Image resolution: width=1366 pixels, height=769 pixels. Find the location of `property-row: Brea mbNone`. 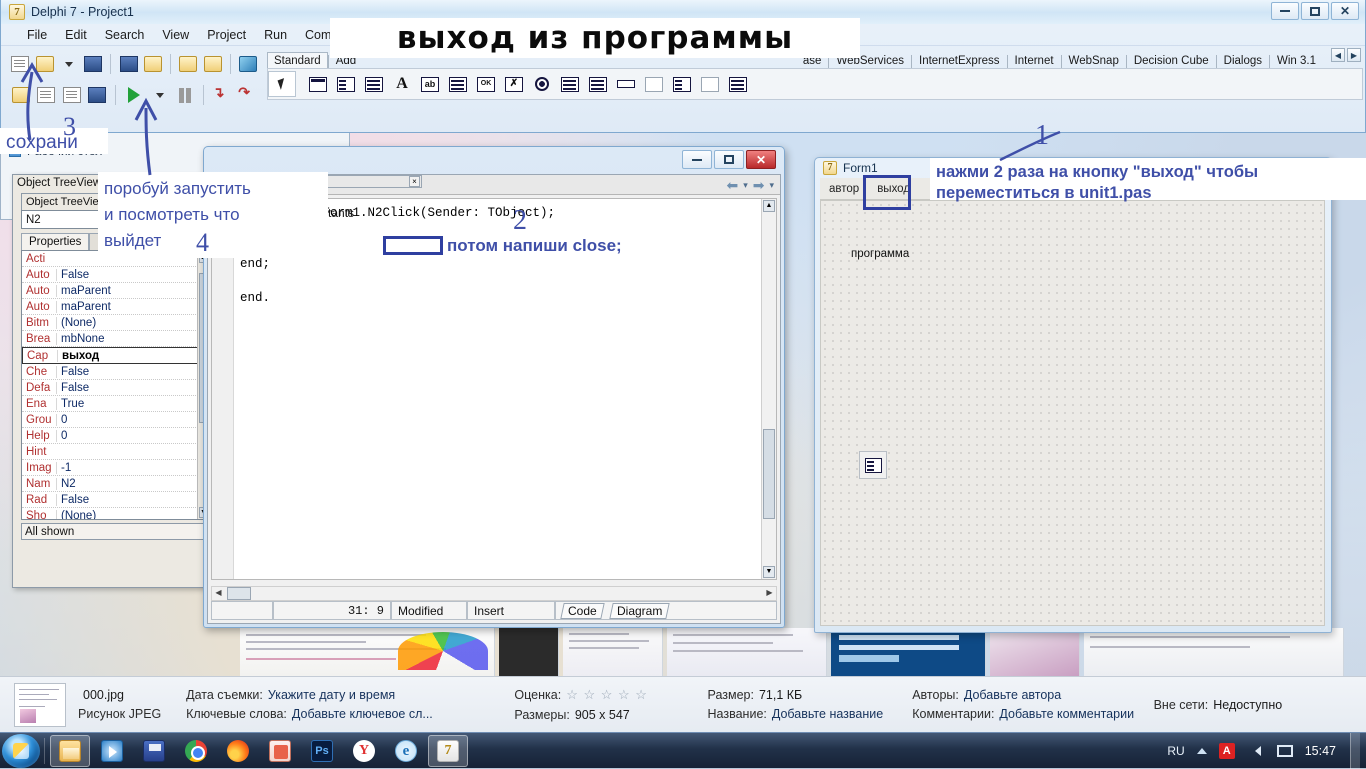

property-row: Brea mbNone is located at coordinates (115, 339).